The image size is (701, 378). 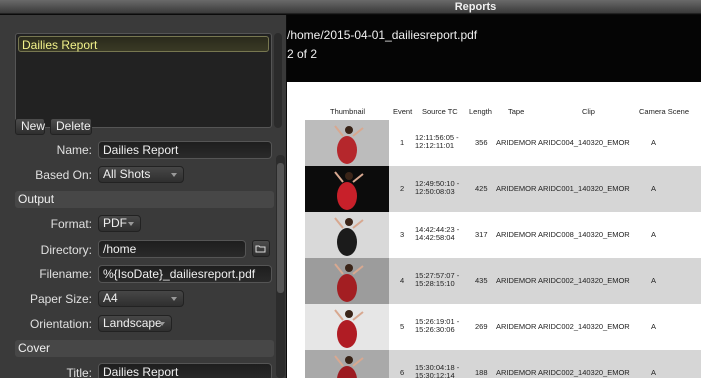 What do you see at coordinates (481, 372) in the screenshot?
I see `length-cell: 188` at bounding box center [481, 372].